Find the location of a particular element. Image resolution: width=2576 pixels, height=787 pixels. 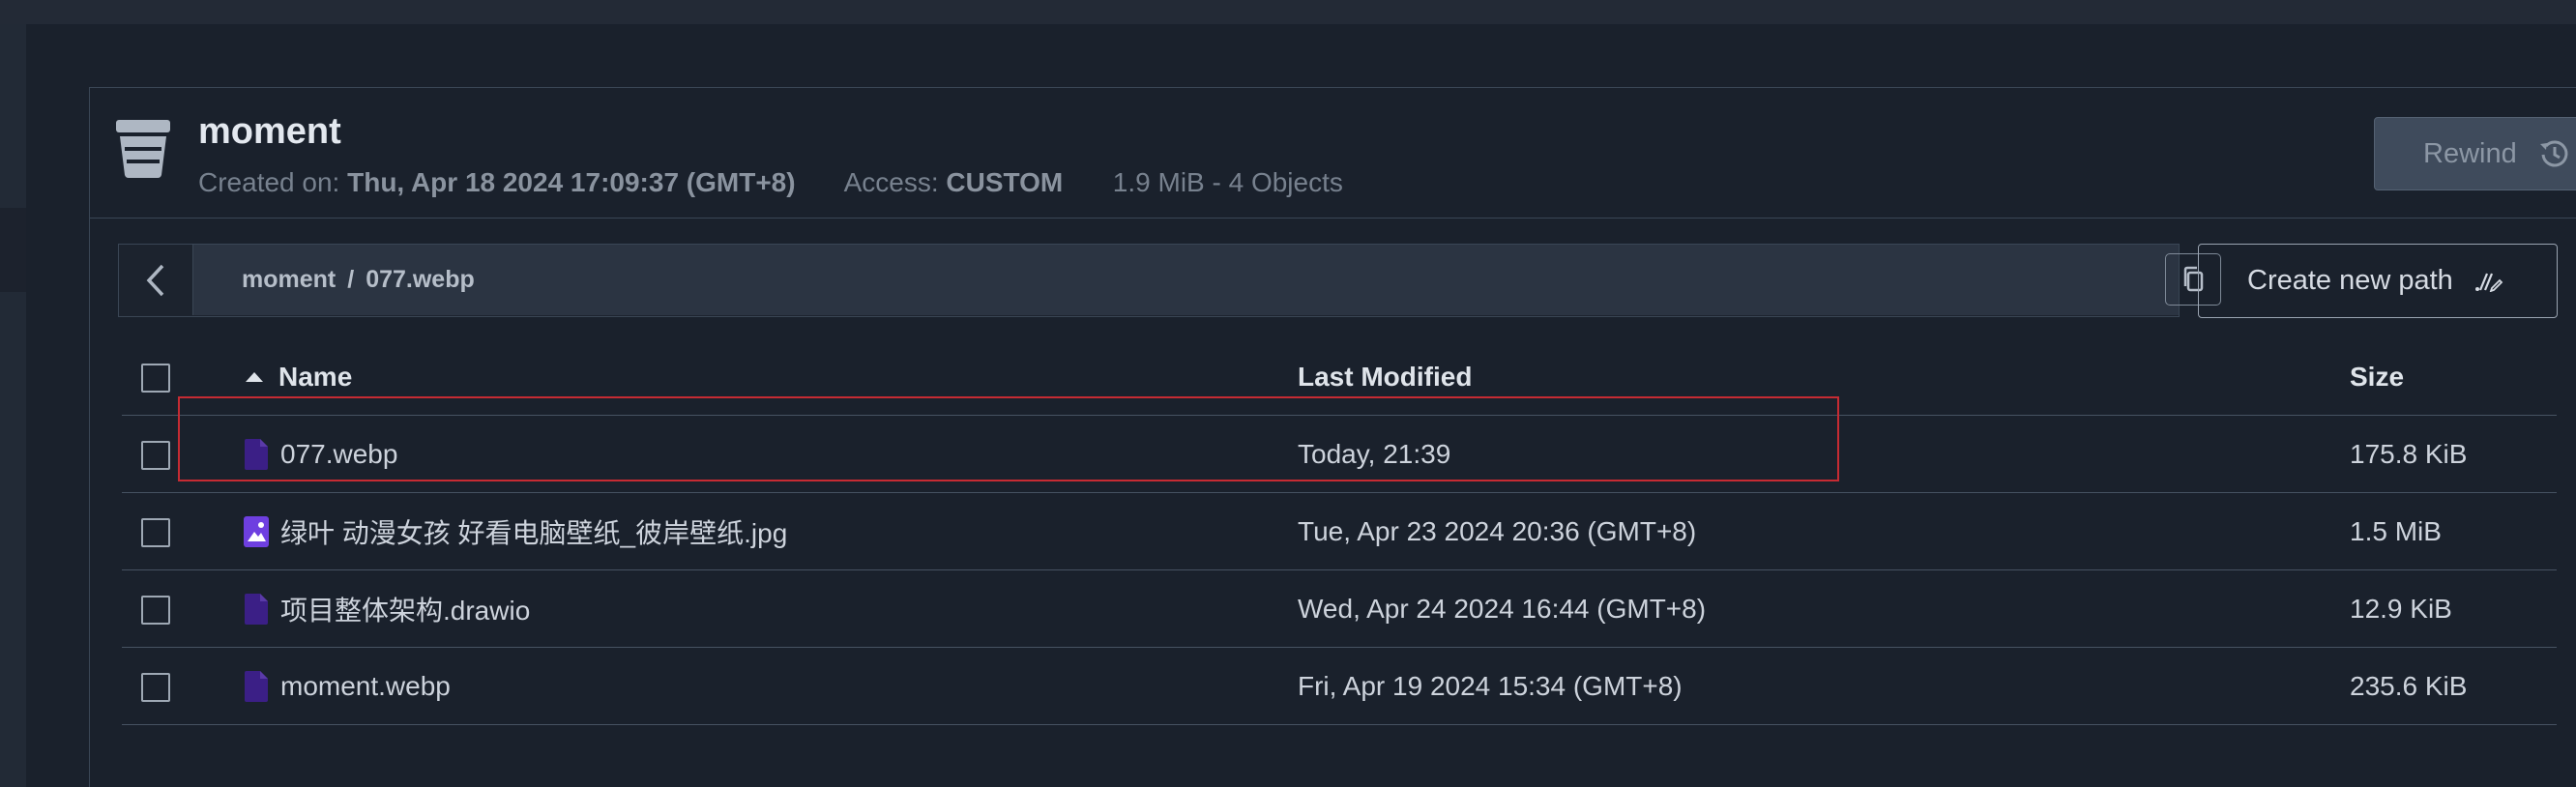

last-modified-cell: Wed, Apr 24 2024 16:44 (GMT+8) is located at coordinates (1502, 608).